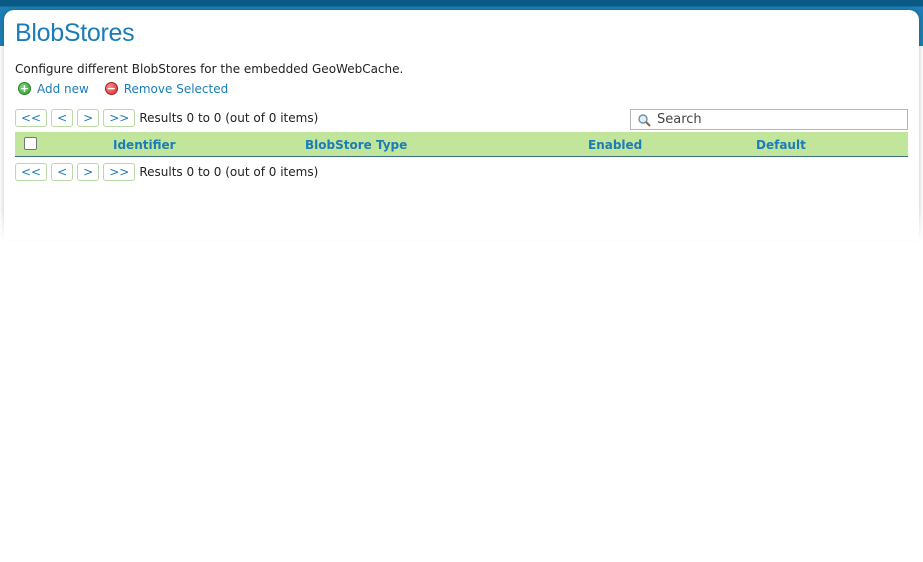 Image resolution: width=923 pixels, height=562 pixels. Describe the element at coordinates (777, 119) in the screenshot. I see `search-input` at that location.